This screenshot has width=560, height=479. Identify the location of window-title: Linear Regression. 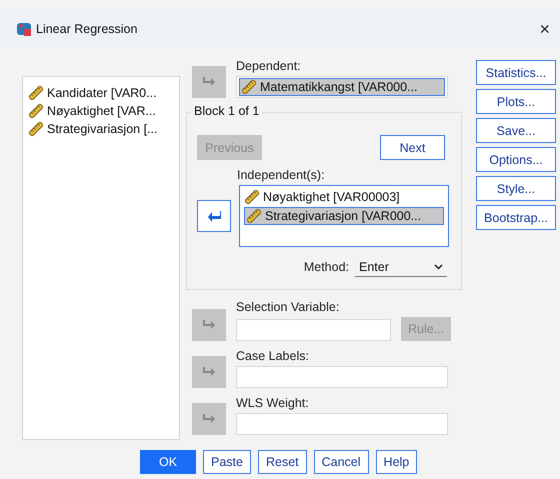
(87, 29).